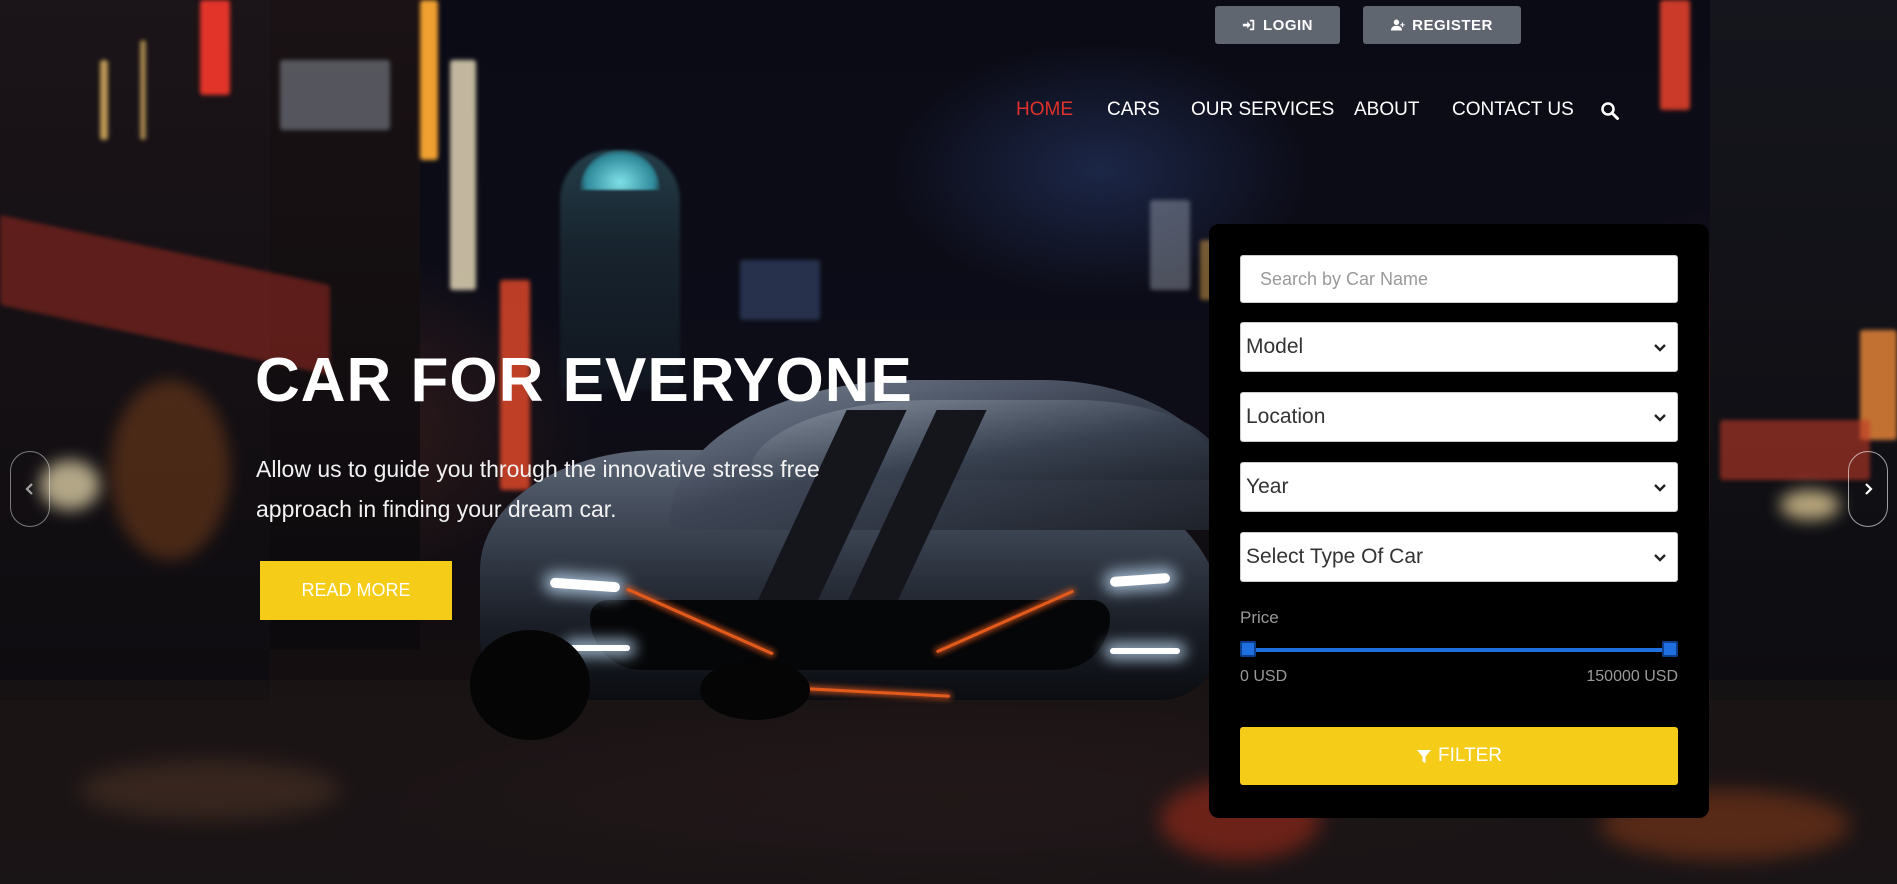 This screenshot has width=1897, height=884. What do you see at coordinates (1670, 649) in the screenshot?
I see `price-max-handle` at bounding box center [1670, 649].